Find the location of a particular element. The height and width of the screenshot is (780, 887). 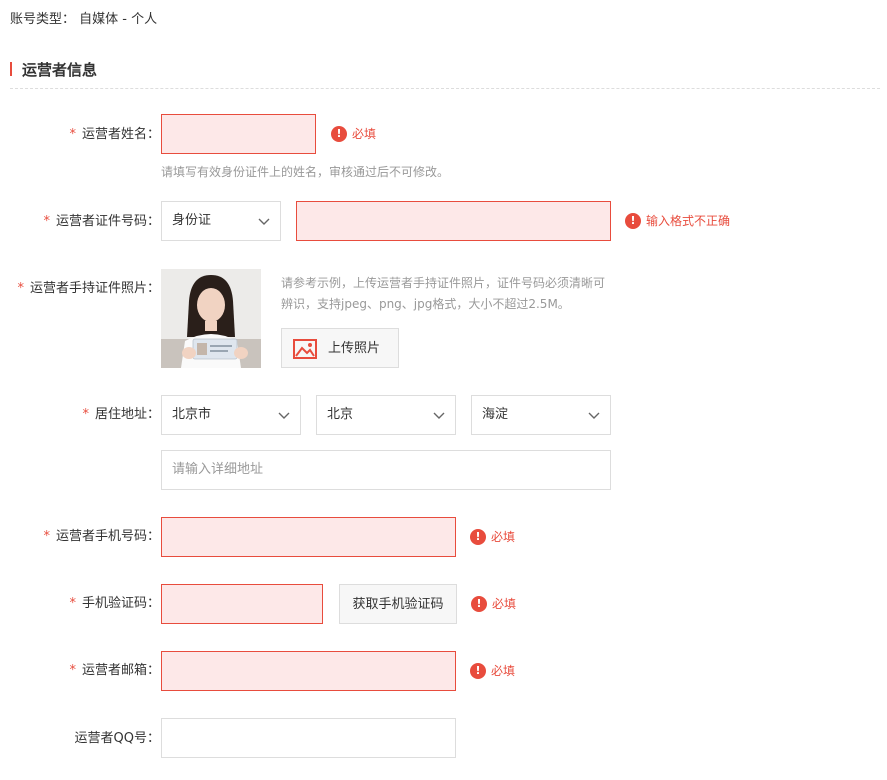

account-type-value: 自媒体 - 个人 is located at coordinates (118, 19).